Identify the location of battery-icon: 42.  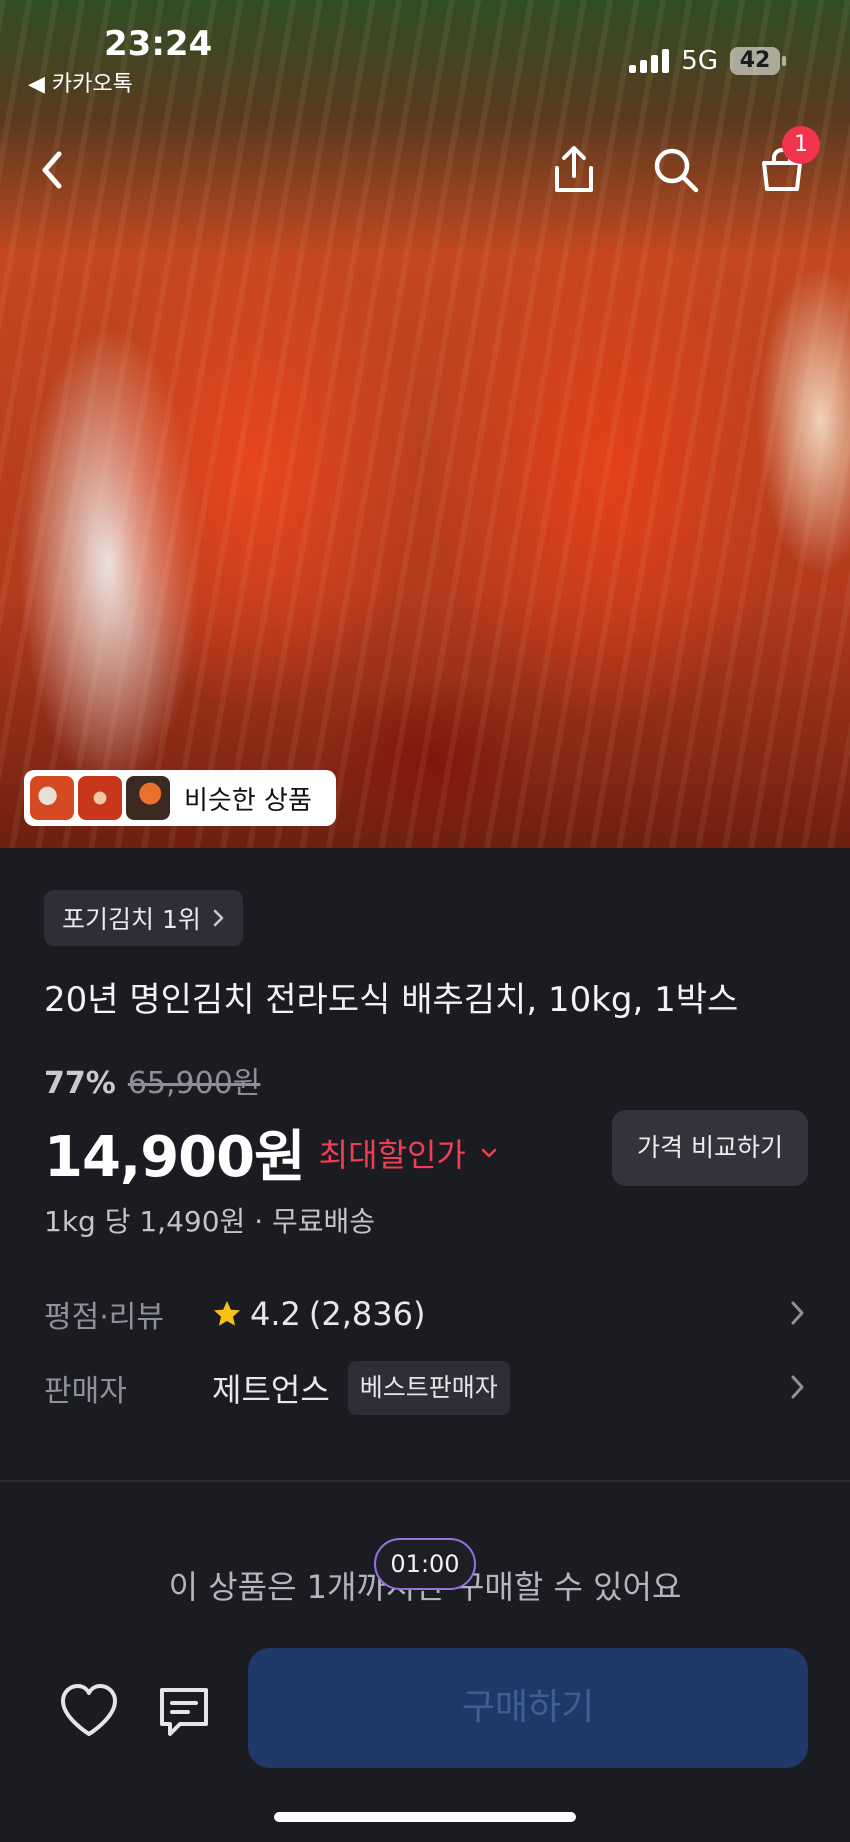
(758, 61).